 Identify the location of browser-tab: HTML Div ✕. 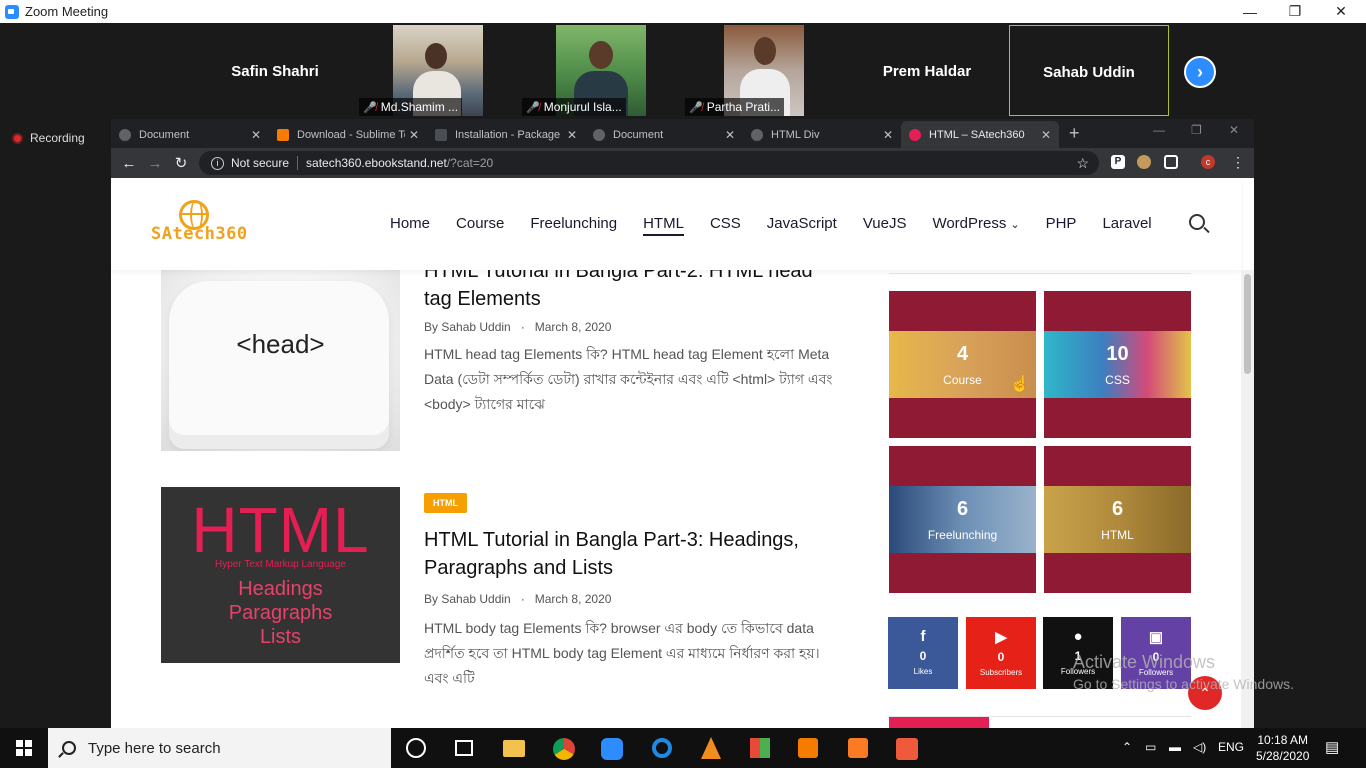
(822, 134).